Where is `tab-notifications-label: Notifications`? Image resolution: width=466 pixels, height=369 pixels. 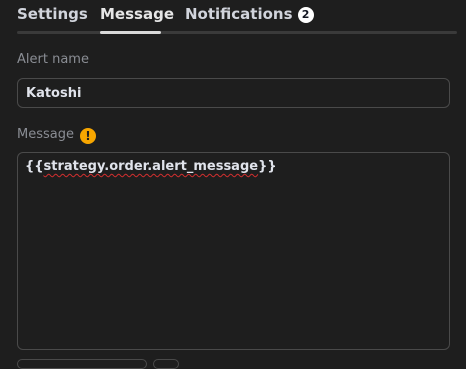
tab-notifications-label: Notifications is located at coordinates (239, 14).